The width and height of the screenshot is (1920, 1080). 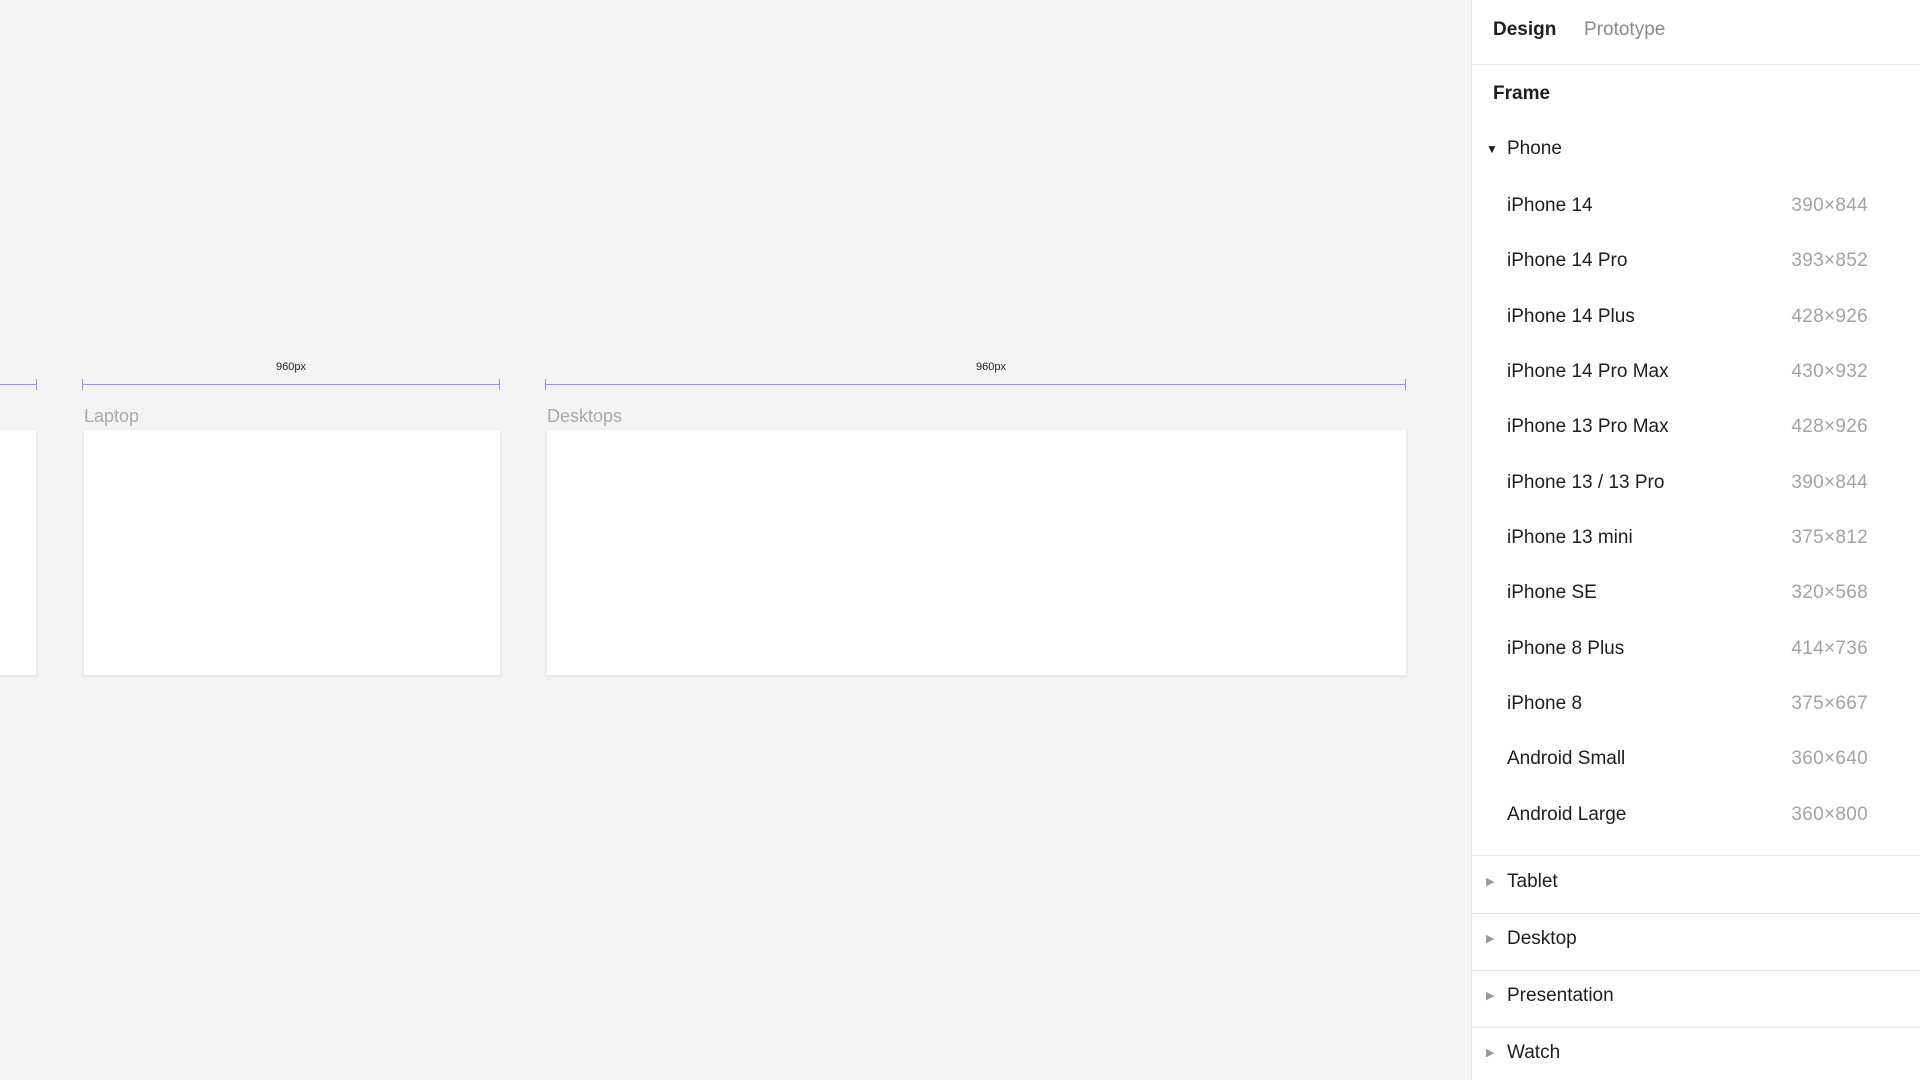 I want to click on group-label: Desktop, so click(x=1542, y=938).